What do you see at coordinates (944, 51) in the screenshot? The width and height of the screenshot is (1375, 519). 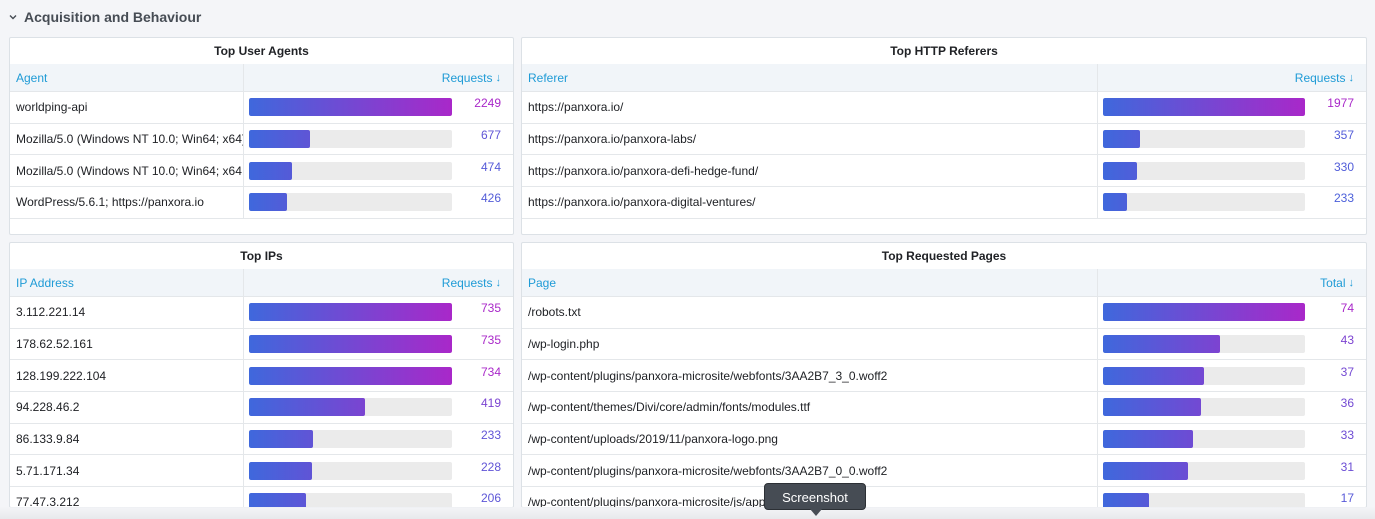 I see `panel-title: Top HTTP Referers` at bounding box center [944, 51].